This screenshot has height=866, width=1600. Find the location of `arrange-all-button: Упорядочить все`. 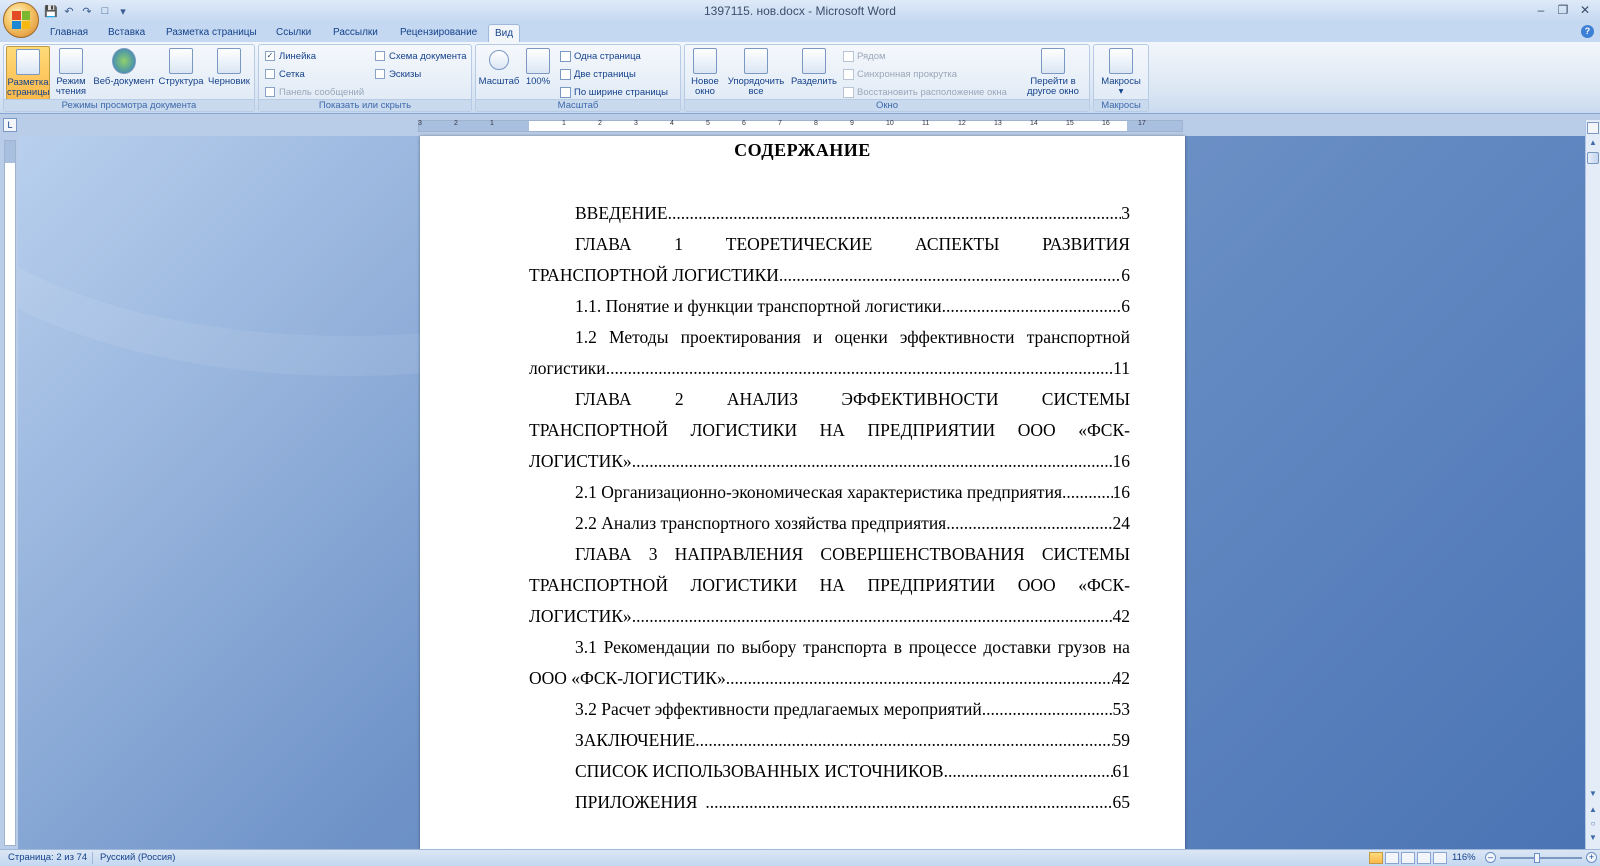

arrange-all-button: Упорядочить все is located at coordinates (756, 73).